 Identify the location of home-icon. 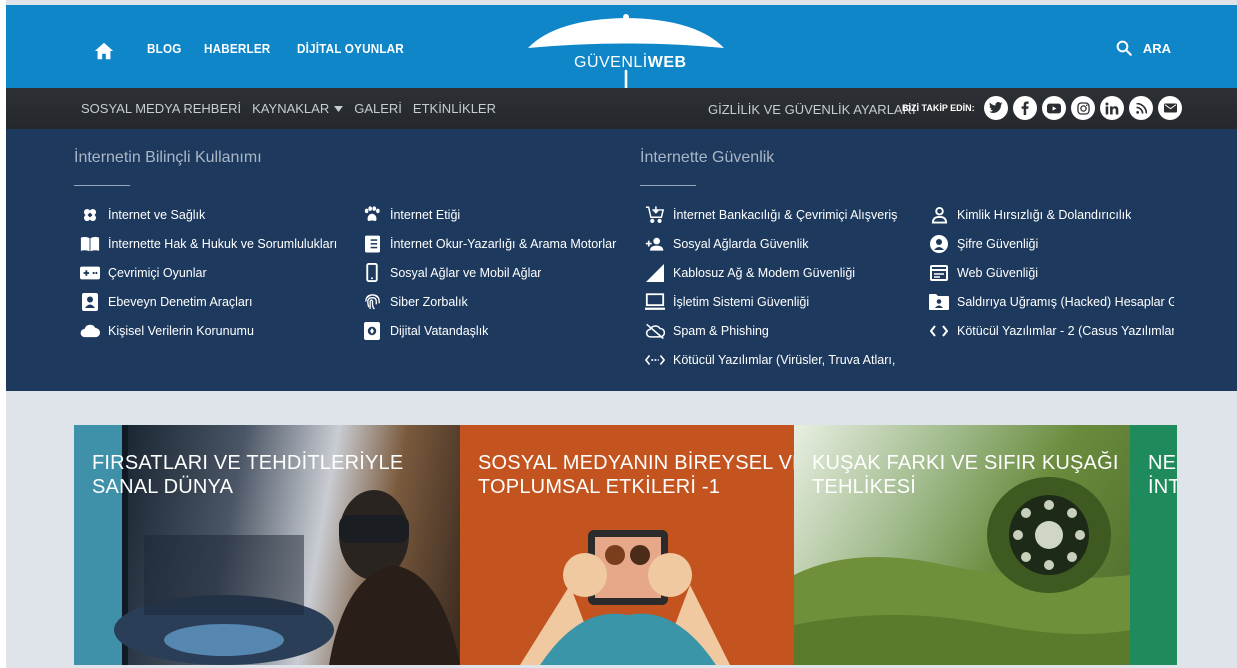
(104, 51).